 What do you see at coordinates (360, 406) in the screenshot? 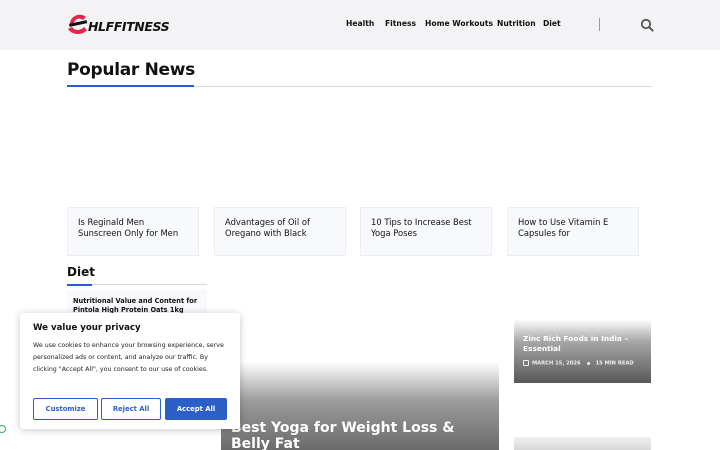
I see `featured-post-large: Best Yoga for Weight Loss & Belly Fat` at bounding box center [360, 406].